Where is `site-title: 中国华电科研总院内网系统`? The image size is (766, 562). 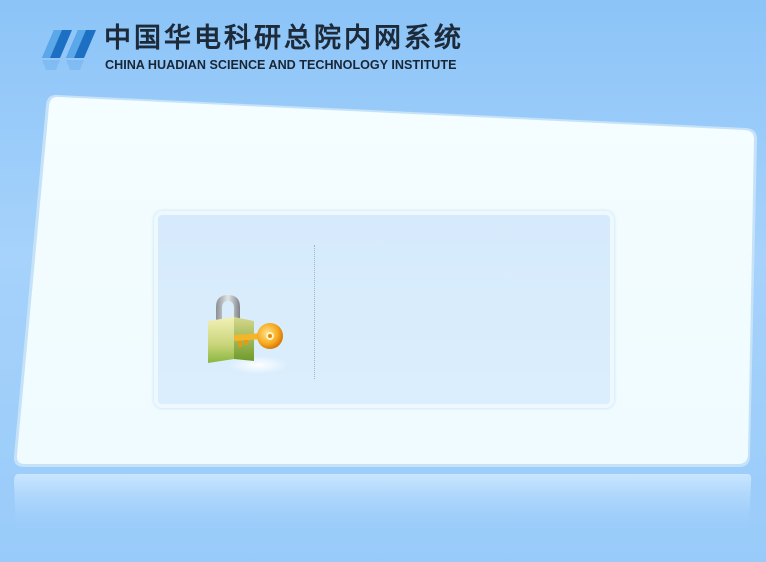
site-title: 中国华电科研总院内网系统 is located at coordinates (284, 38).